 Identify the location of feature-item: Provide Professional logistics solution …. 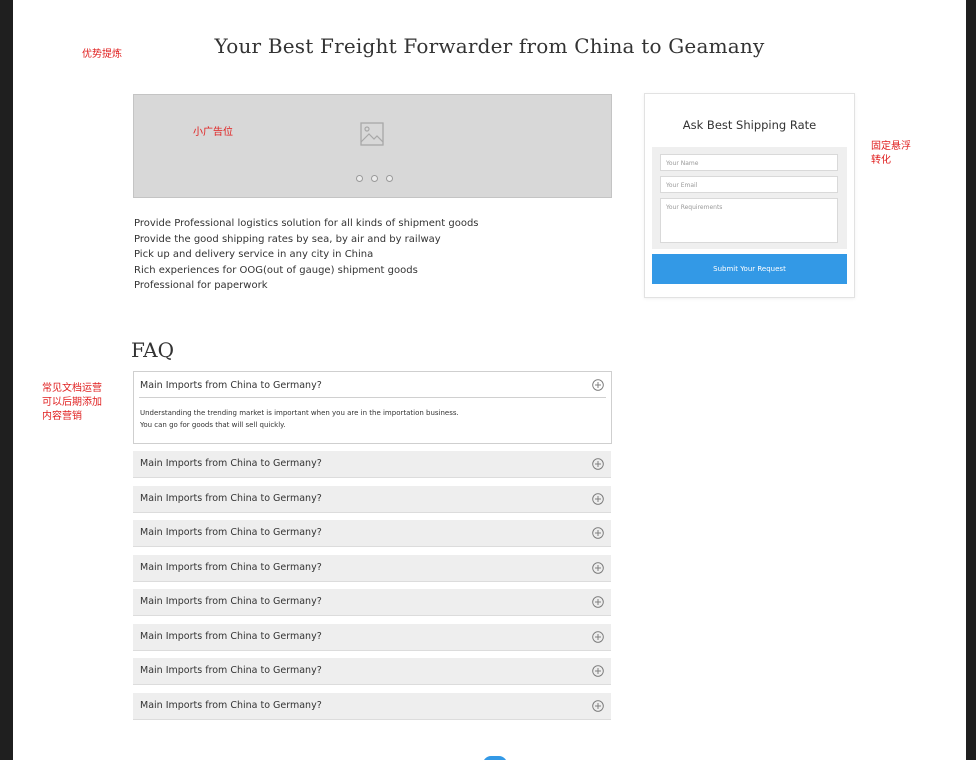
(306, 223).